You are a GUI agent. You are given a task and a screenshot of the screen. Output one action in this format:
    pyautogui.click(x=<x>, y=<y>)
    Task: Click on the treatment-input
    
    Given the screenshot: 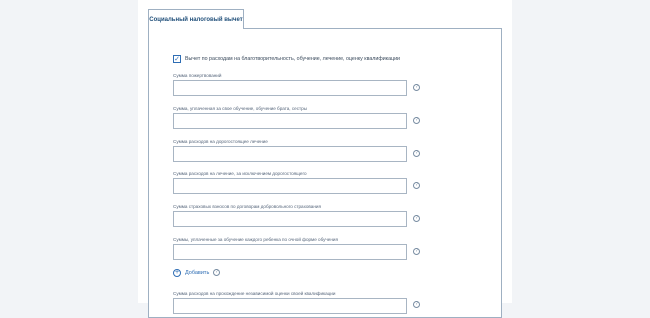 What is the action you would take?
    pyautogui.click(x=290, y=186)
    